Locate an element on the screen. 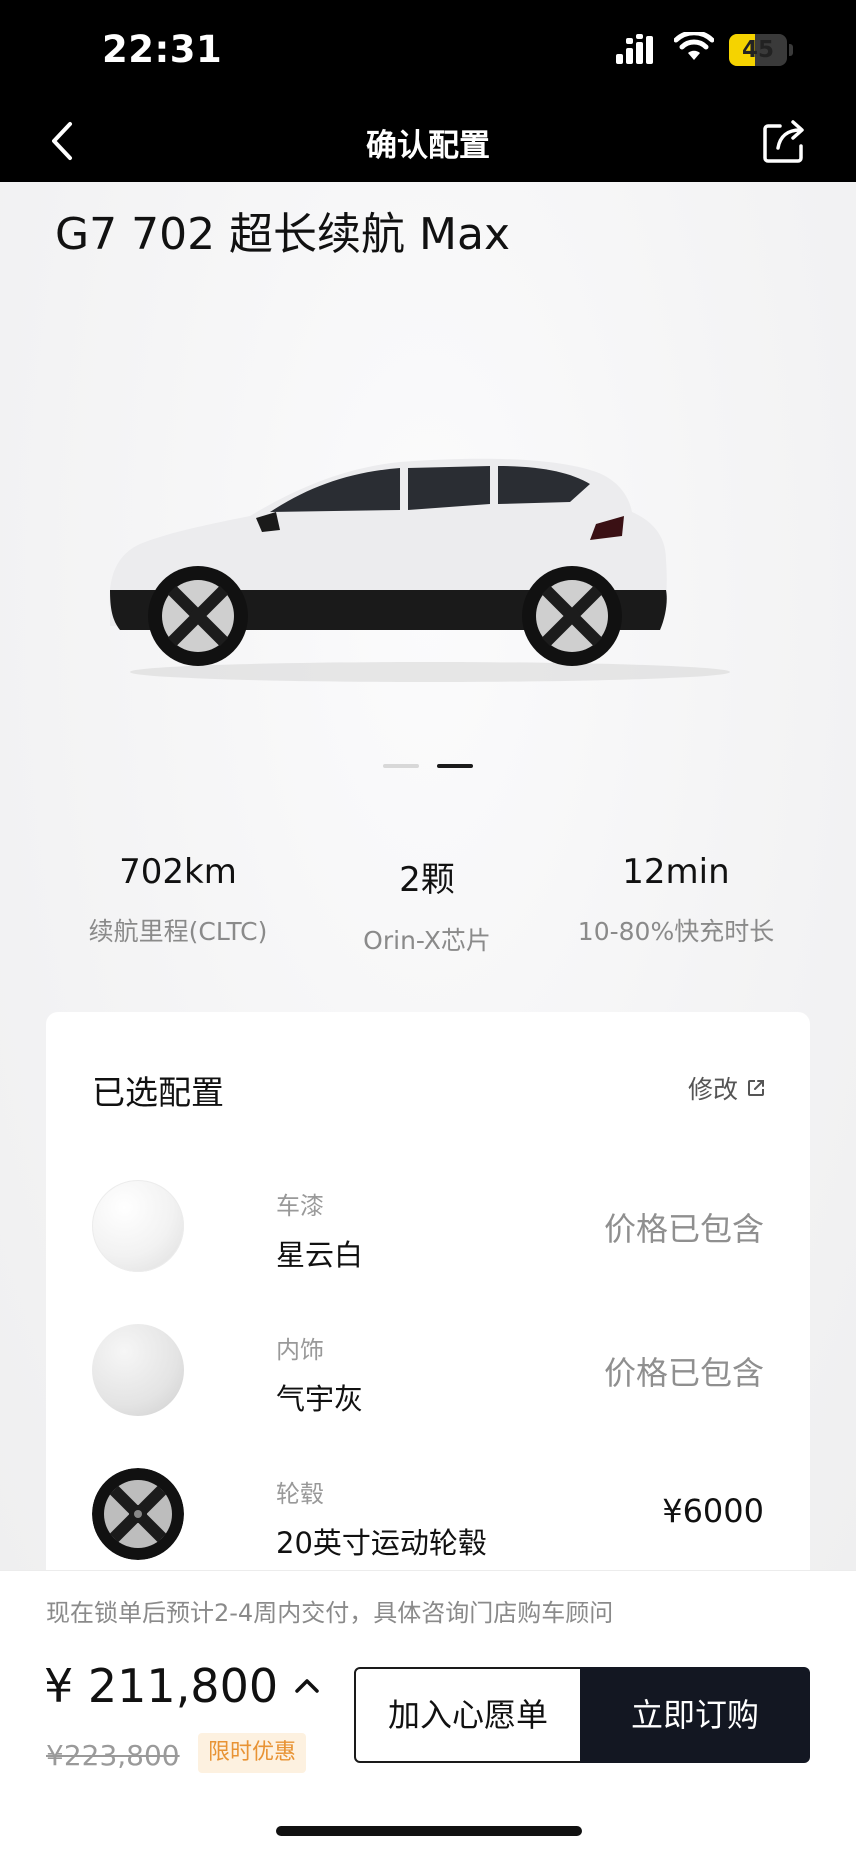 This screenshot has height=1852, width=856. original-price: ¥223,800 is located at coordinates (113, 1755).